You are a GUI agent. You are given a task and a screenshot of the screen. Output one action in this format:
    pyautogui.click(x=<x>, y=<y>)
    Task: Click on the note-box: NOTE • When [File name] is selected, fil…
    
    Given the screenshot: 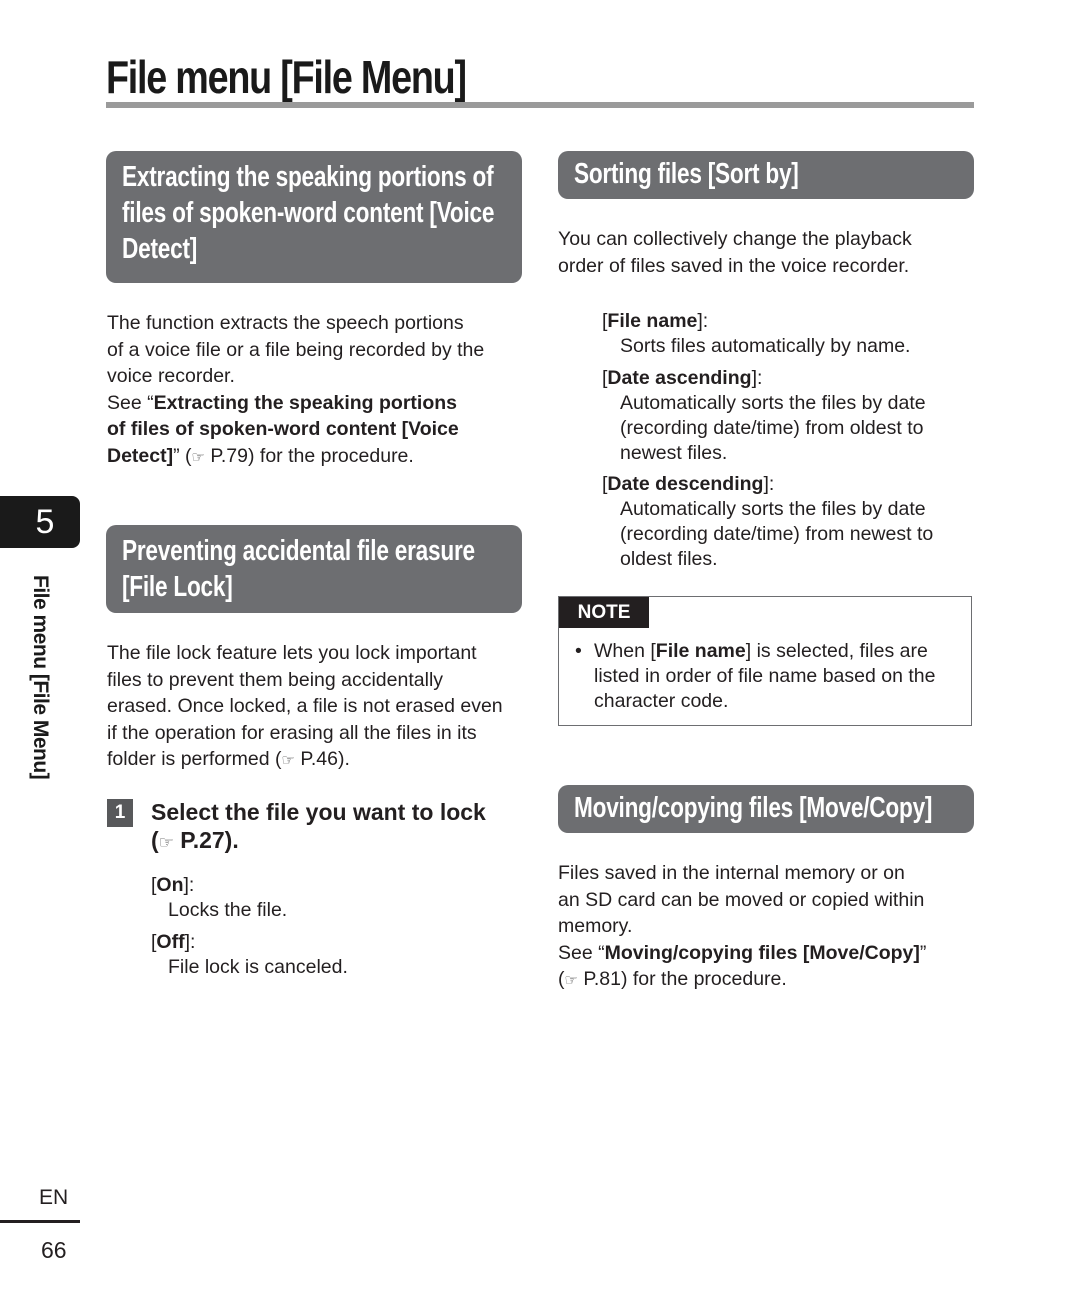 What is the action you would take?
    pyautogui.click(x=765, y=661)
    